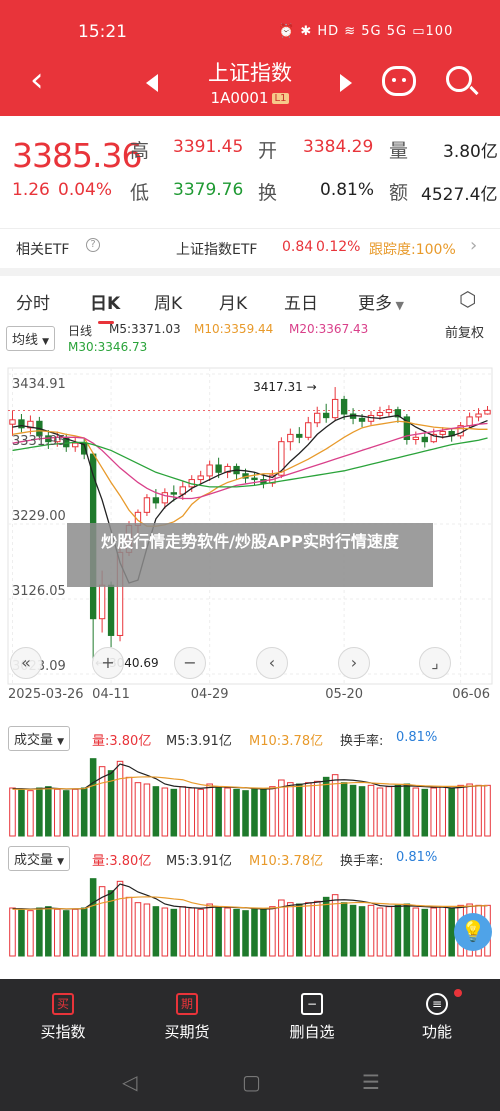 The width and height of the screenshot is (500, 1111). I want to click on nav-buy-futures: 期 买期货, so click(187, 1017).